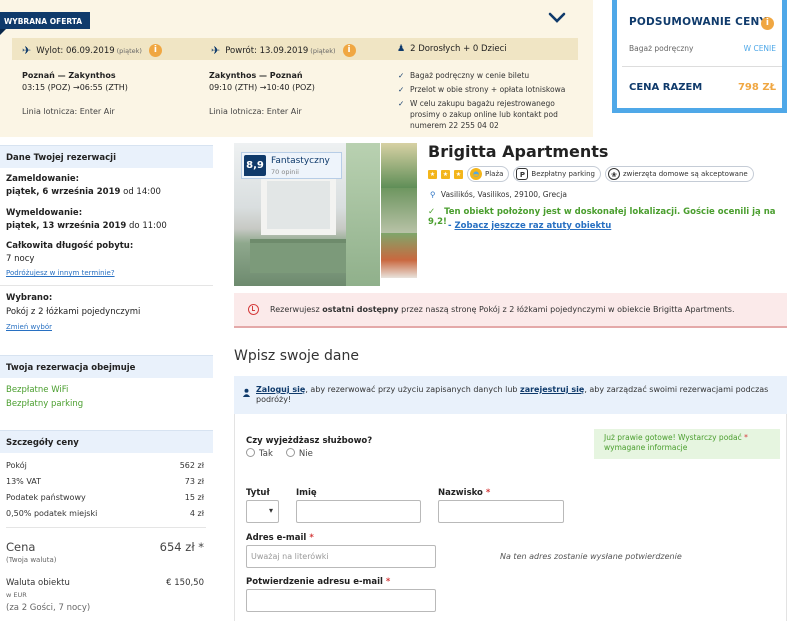  Describe the element at coordinates (646, 447) in the screenshot. I see `ready-note-text-2: wymagane informacje` at that location.